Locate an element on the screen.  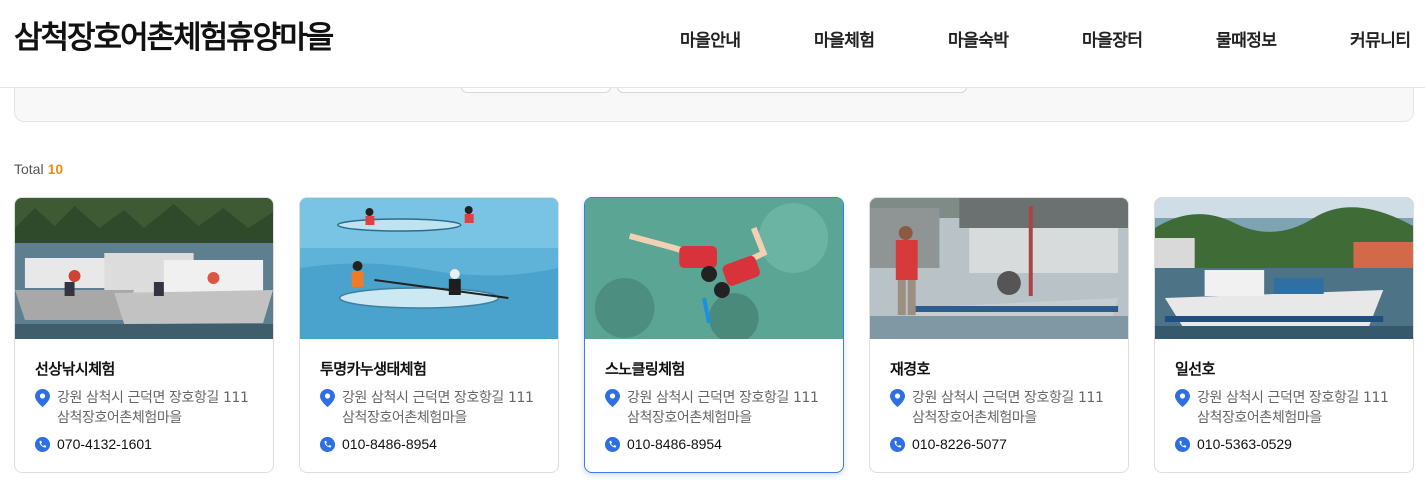
nav-item-market: 마을장터 is located at coordinates (1112, 38).